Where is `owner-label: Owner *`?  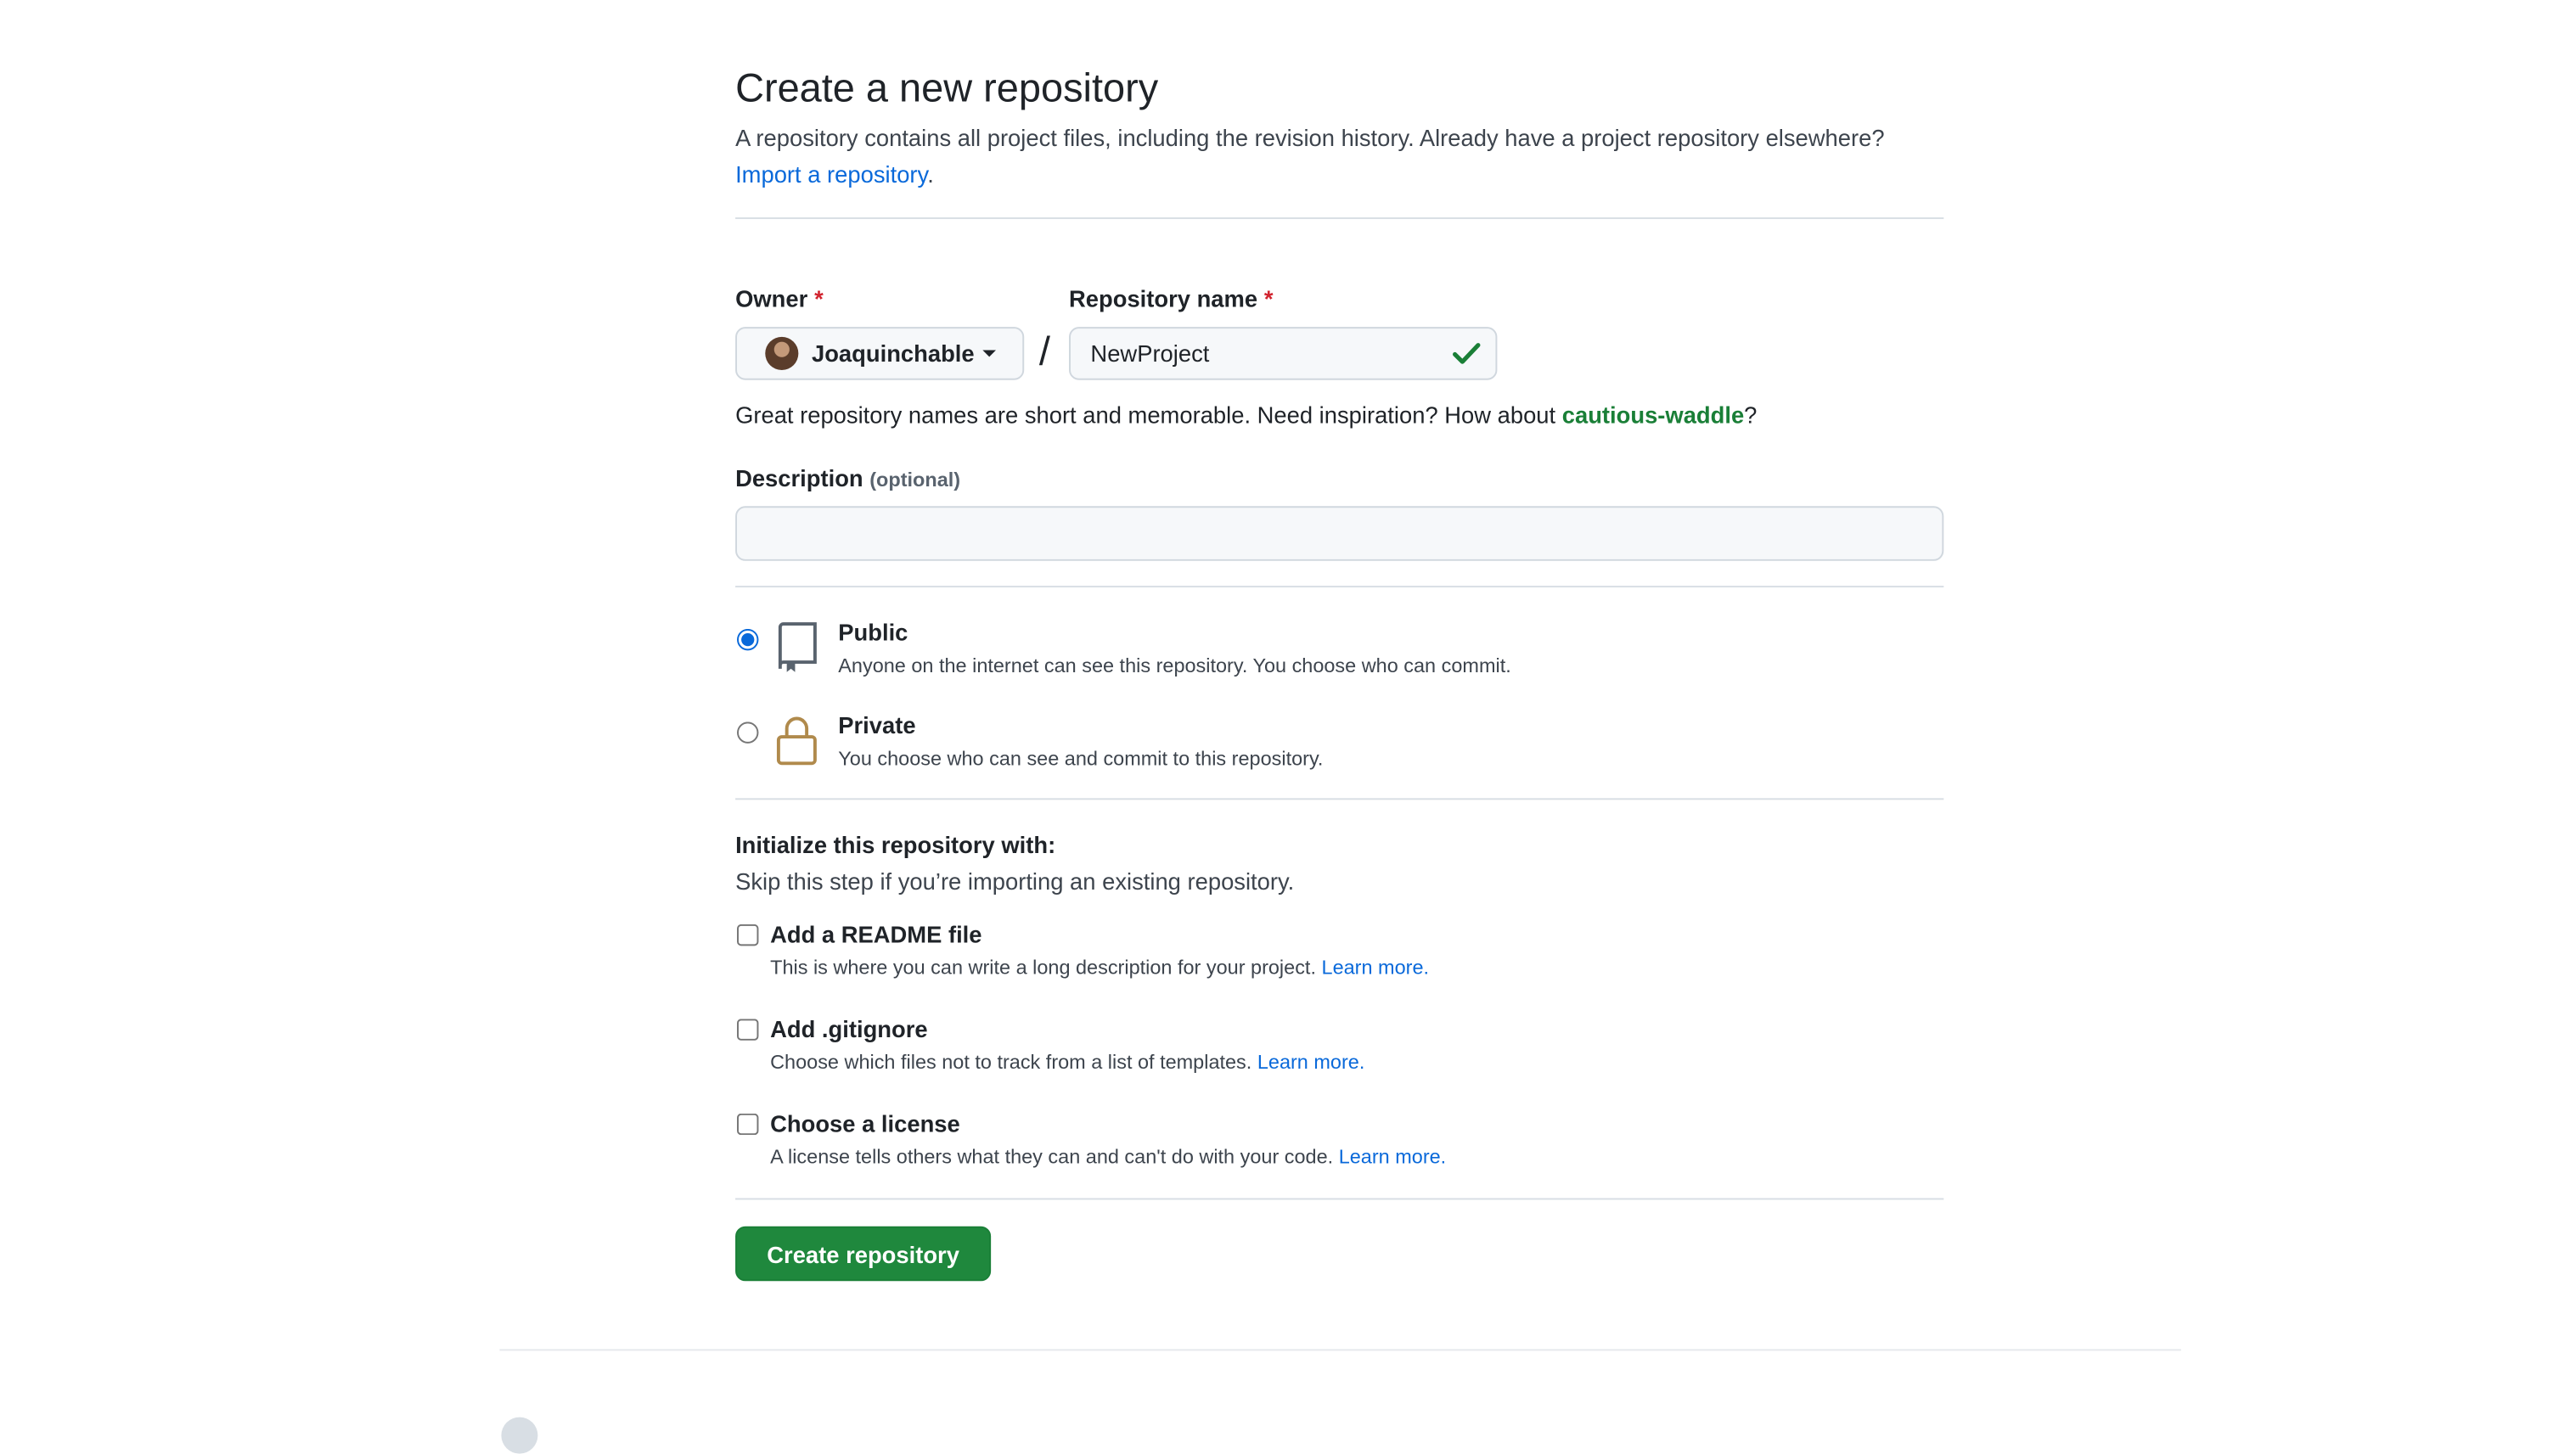 owner-label: Owner * is located at coordinates (779, 299).